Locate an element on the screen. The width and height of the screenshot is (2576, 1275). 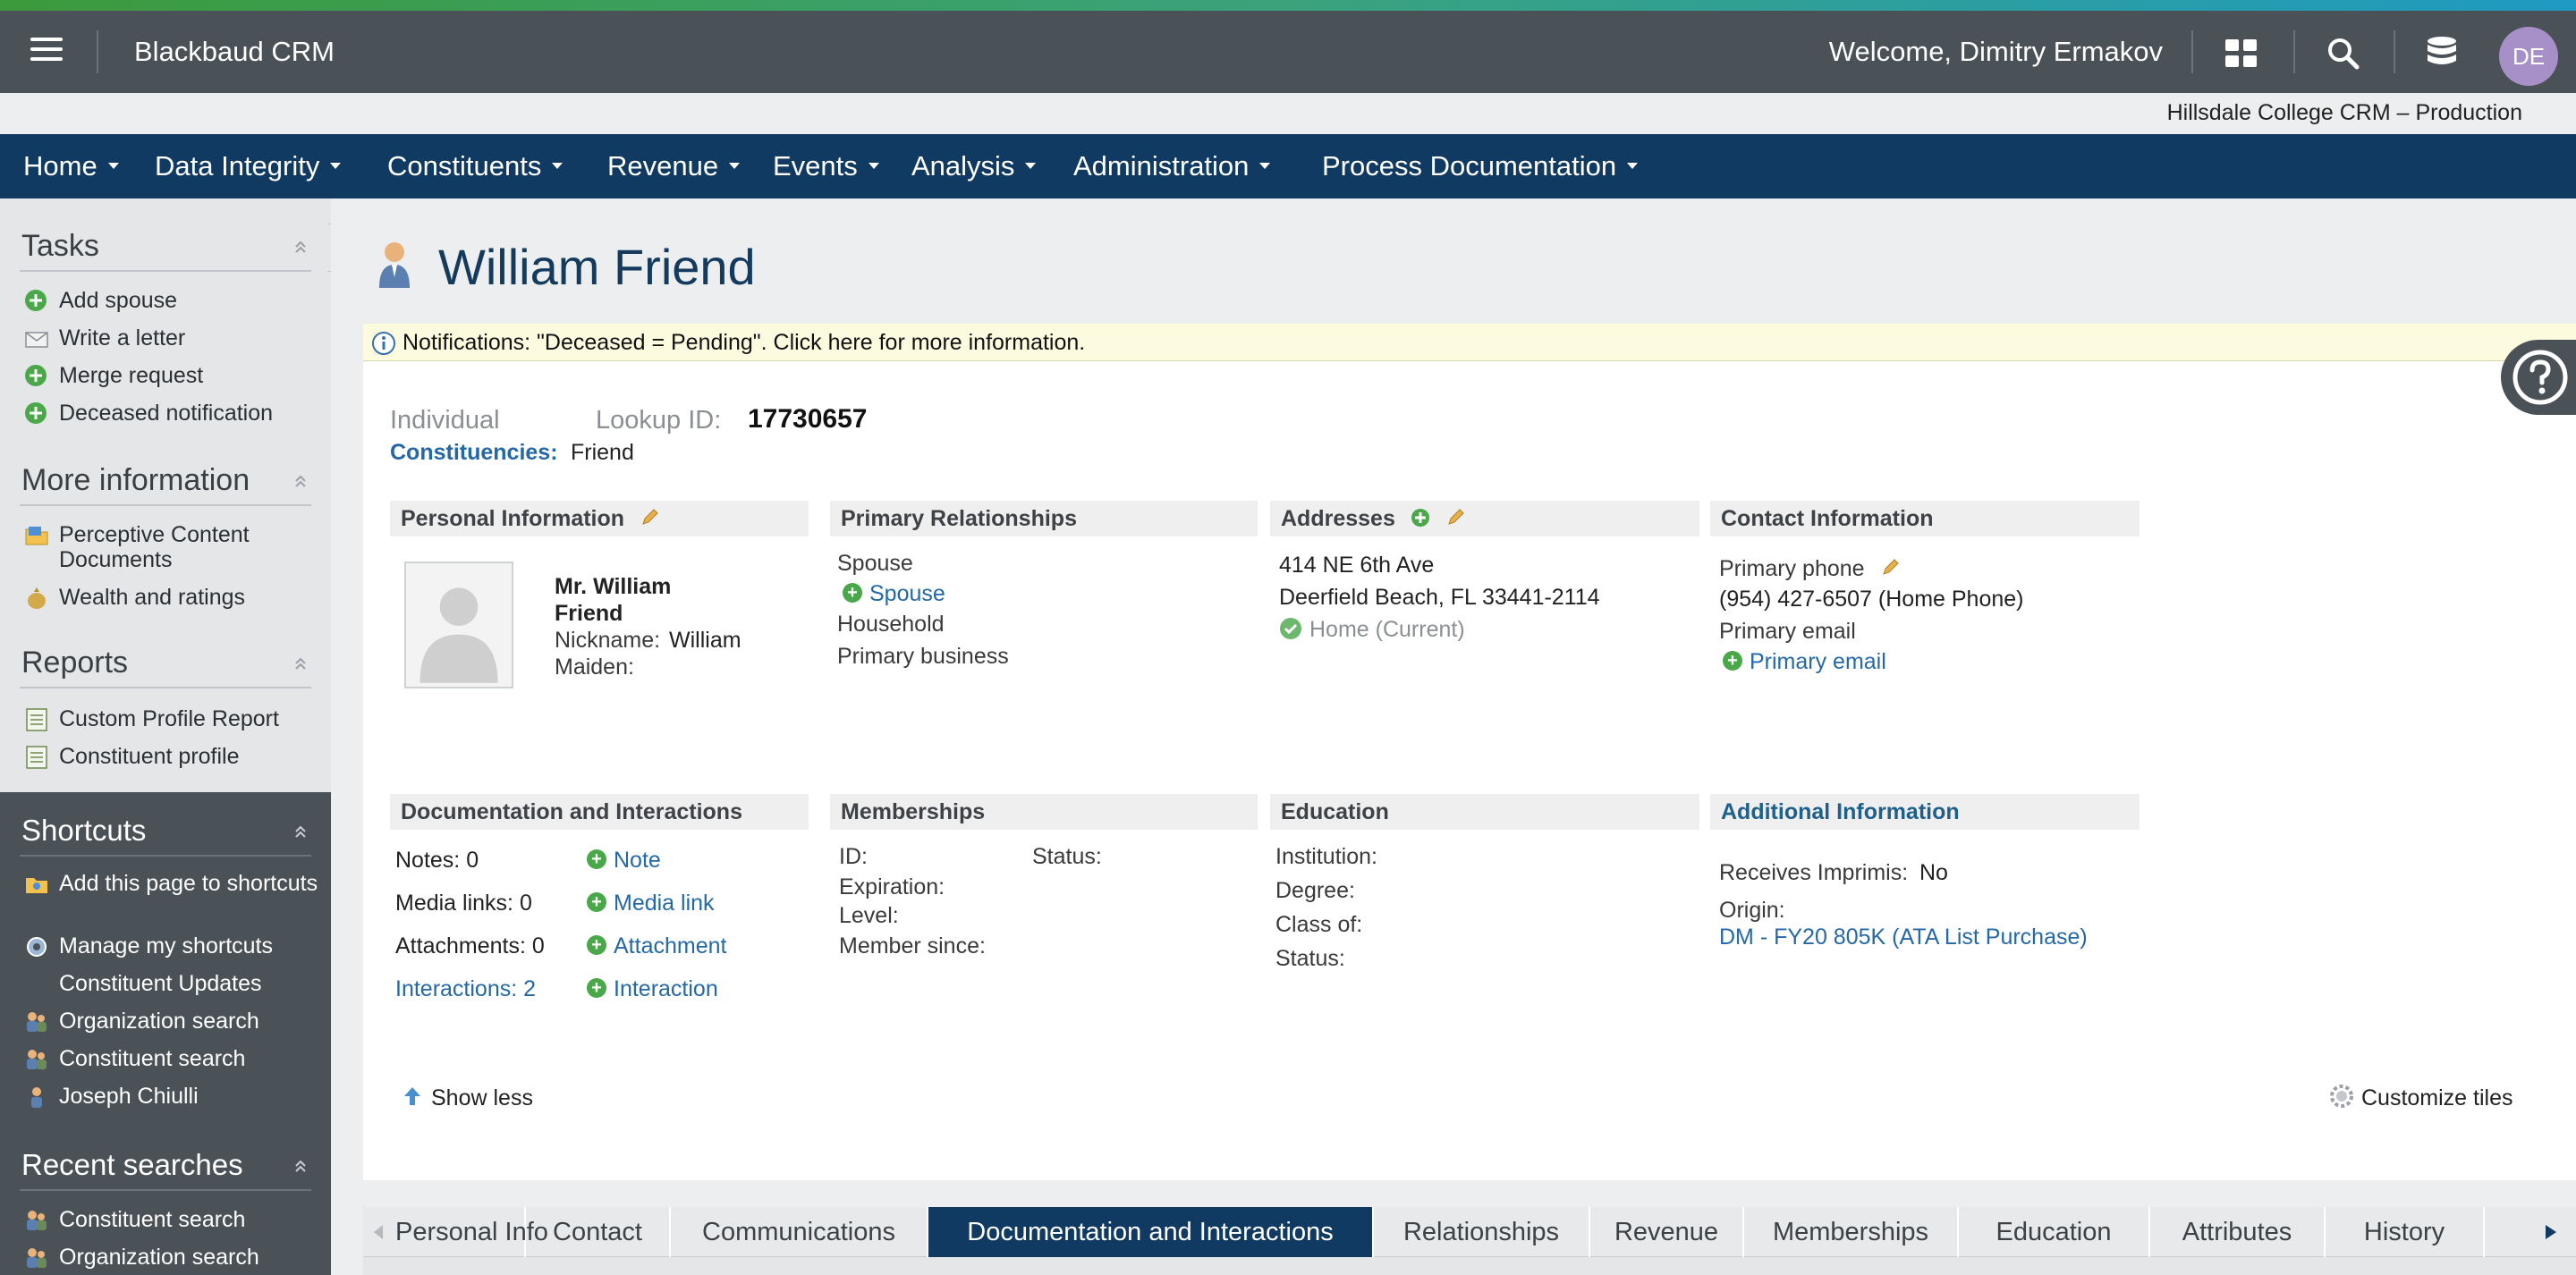
shortcut-constituent-updates: Constituent Updates is located at coordinates (170, 983).